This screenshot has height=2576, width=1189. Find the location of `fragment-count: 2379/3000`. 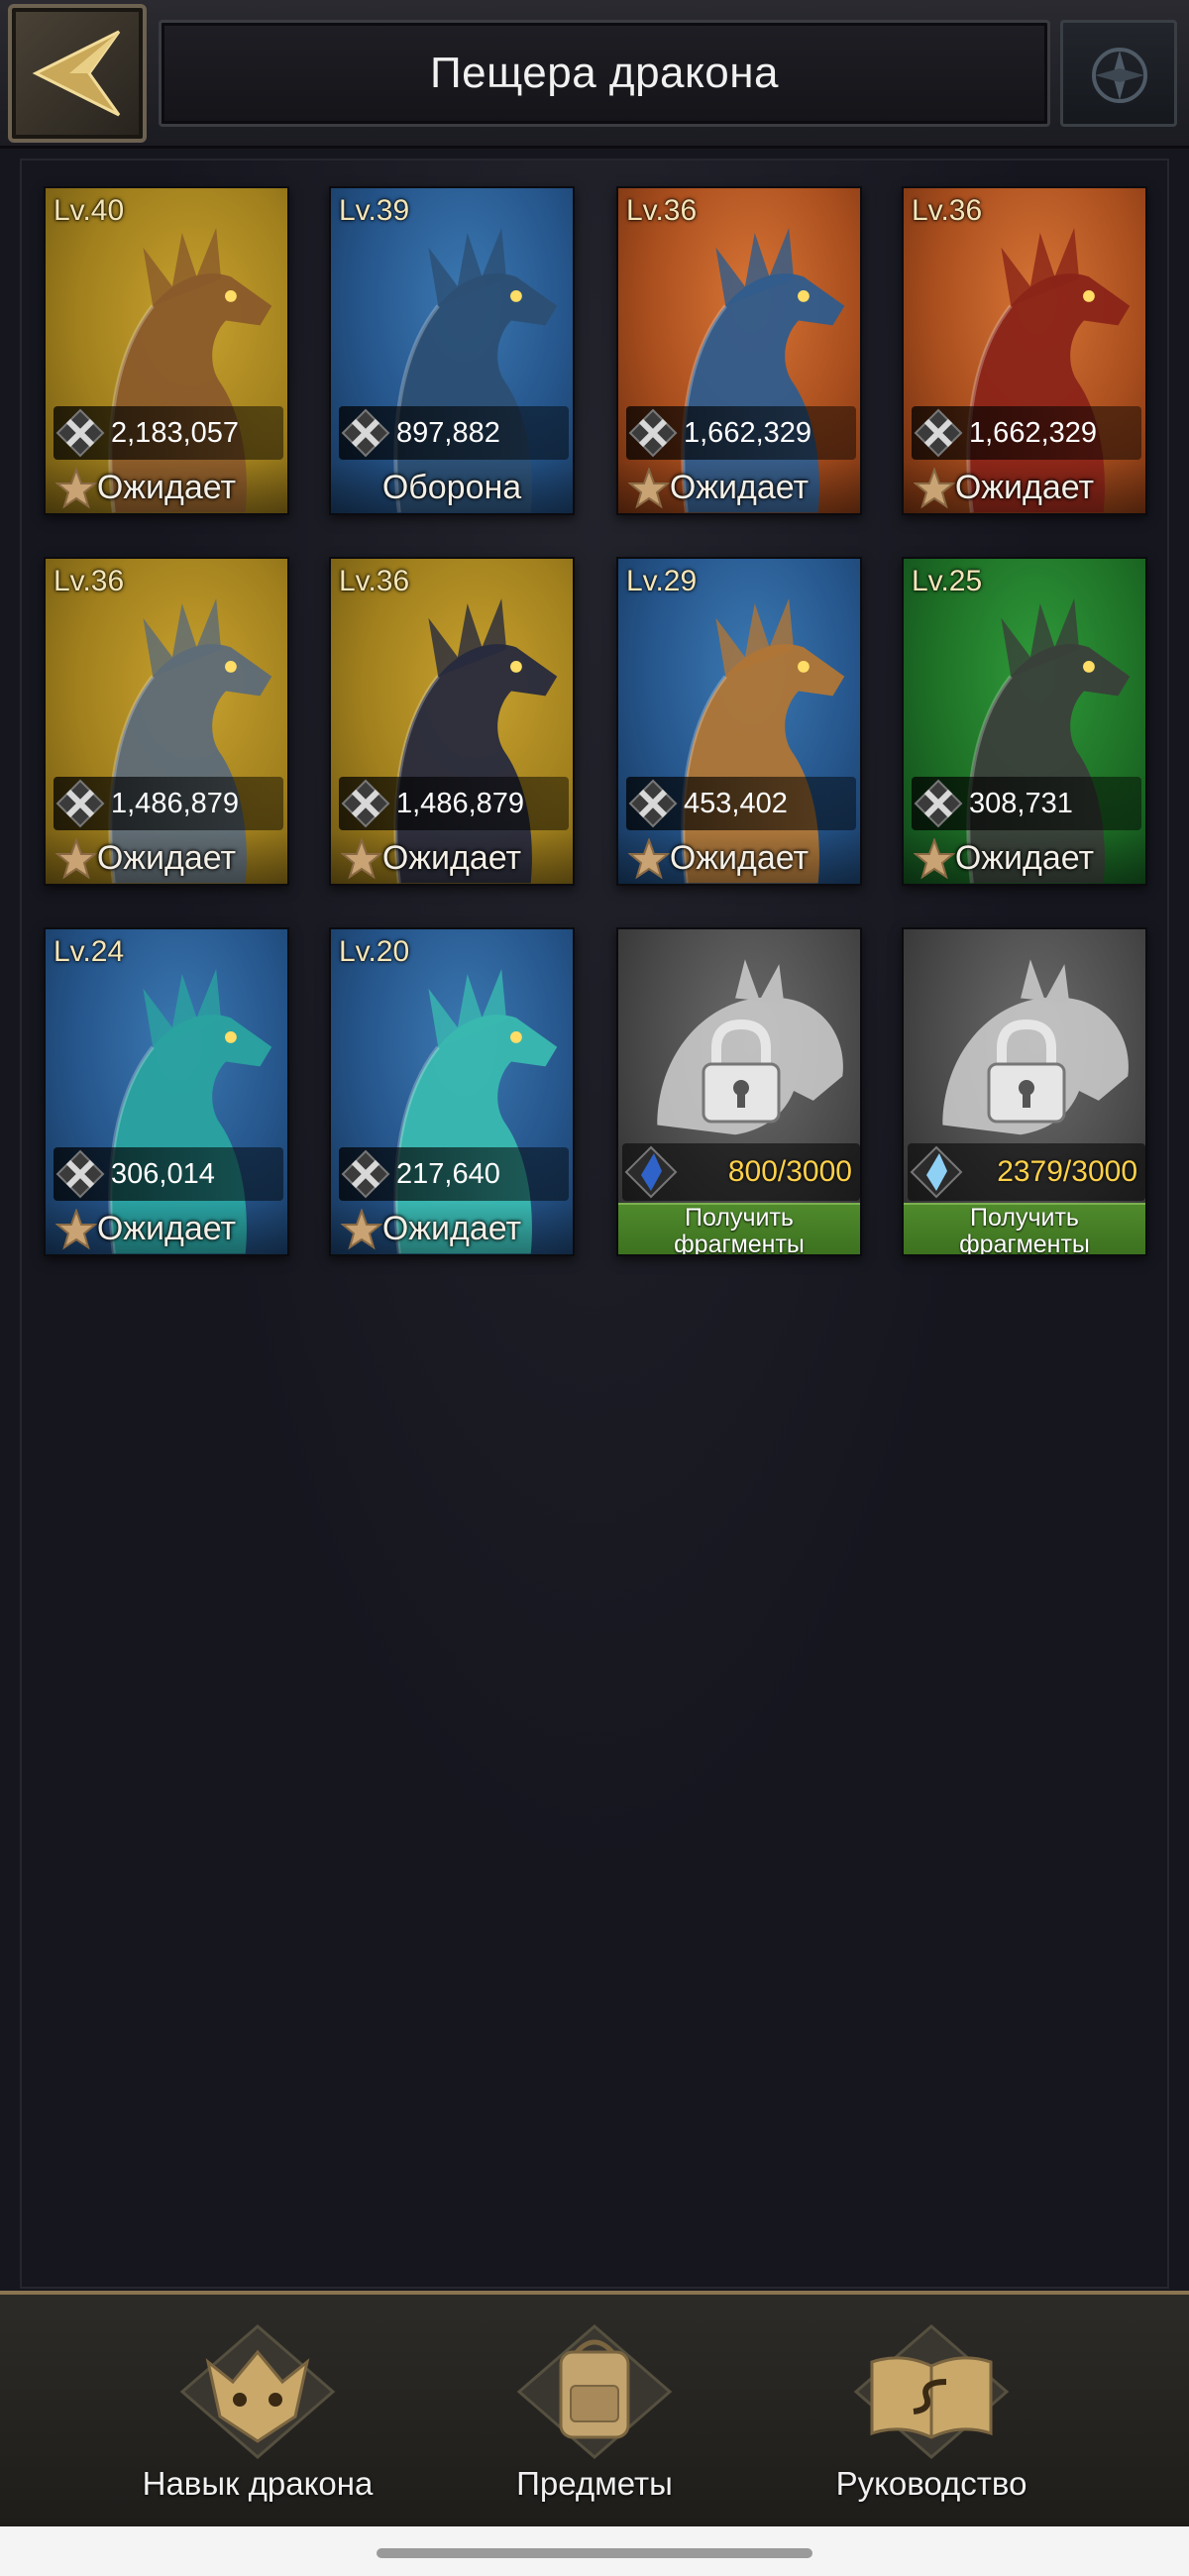

fragment-count: 2379/3000 is located at coordinates (1067, 1172).